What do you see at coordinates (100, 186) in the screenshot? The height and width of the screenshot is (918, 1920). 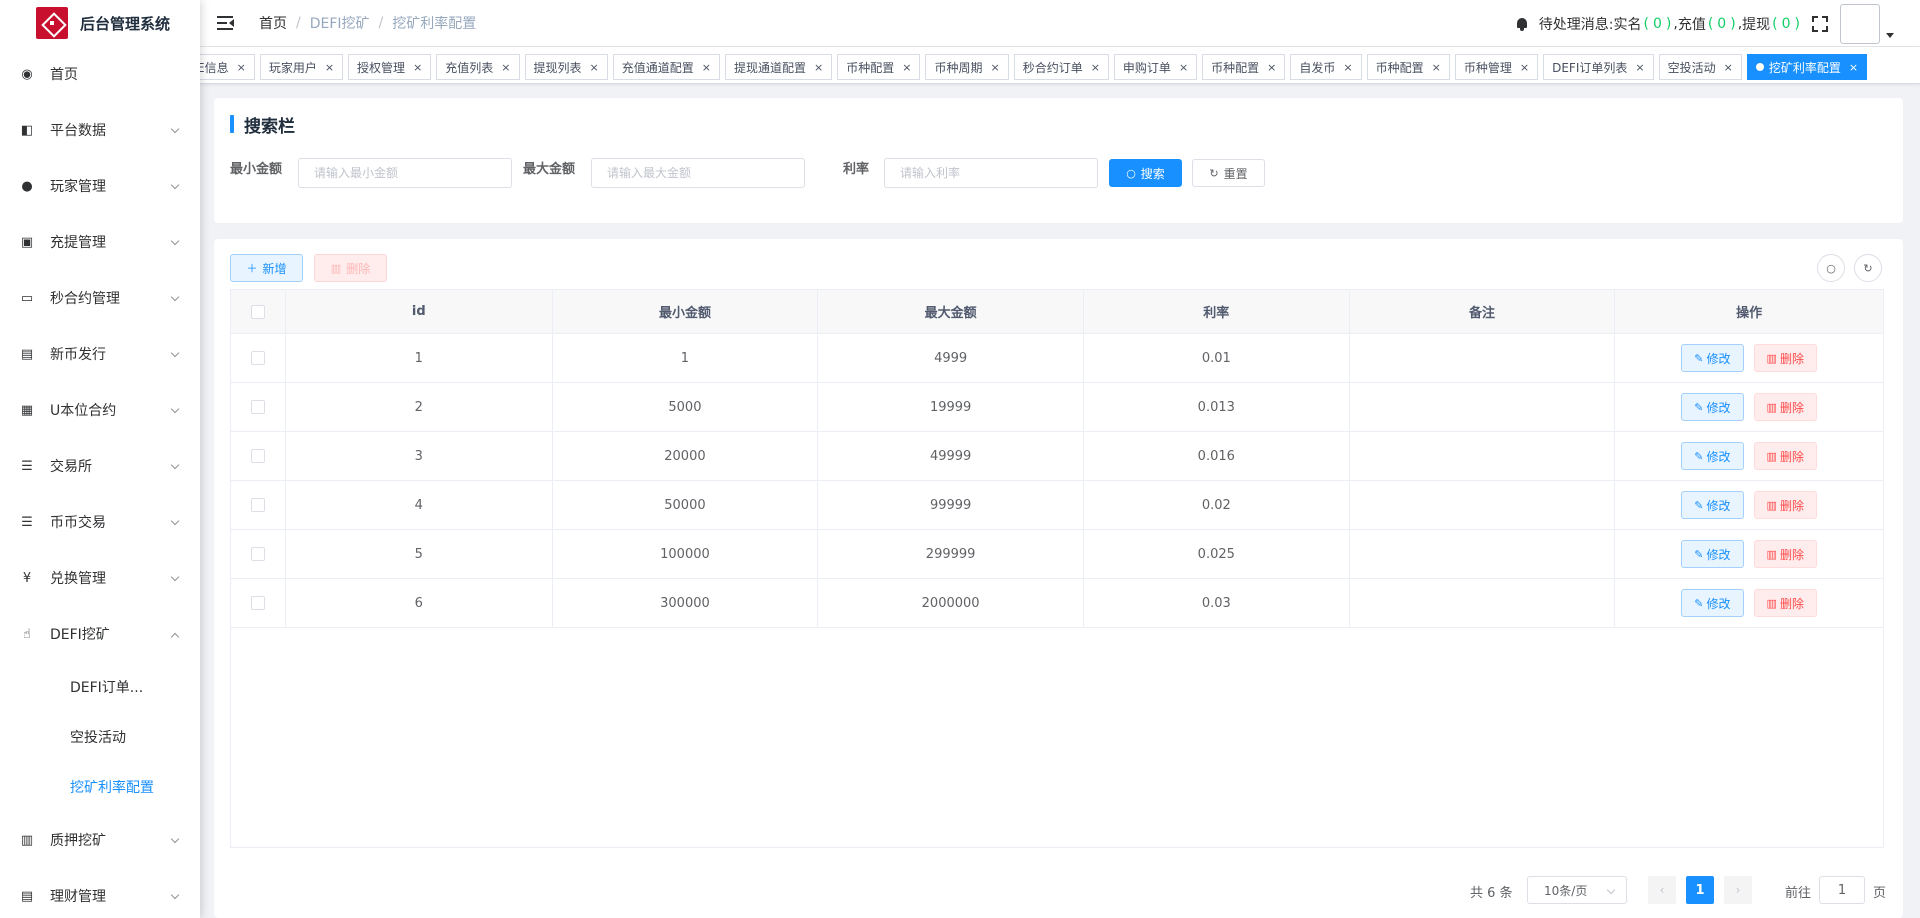 I see `sidebar-item: ● 玩家管理` at bounding box center [100, 186].